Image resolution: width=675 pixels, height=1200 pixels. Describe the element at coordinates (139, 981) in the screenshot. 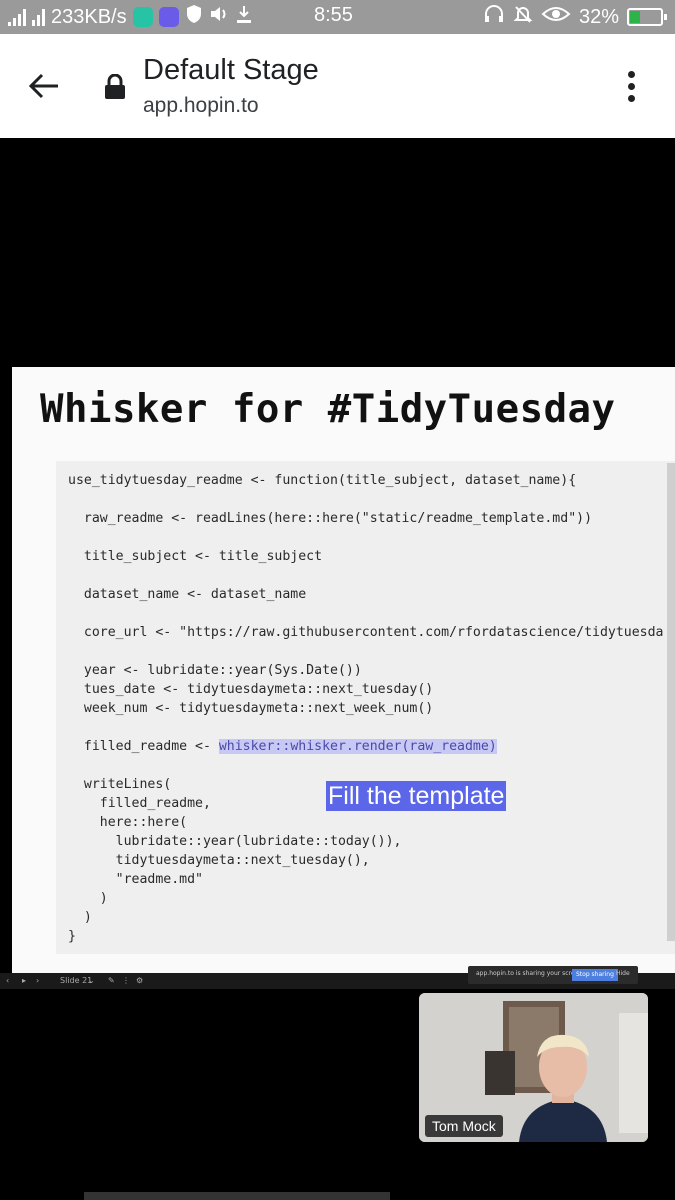

I see `gear-icon: ⚙` at that location.